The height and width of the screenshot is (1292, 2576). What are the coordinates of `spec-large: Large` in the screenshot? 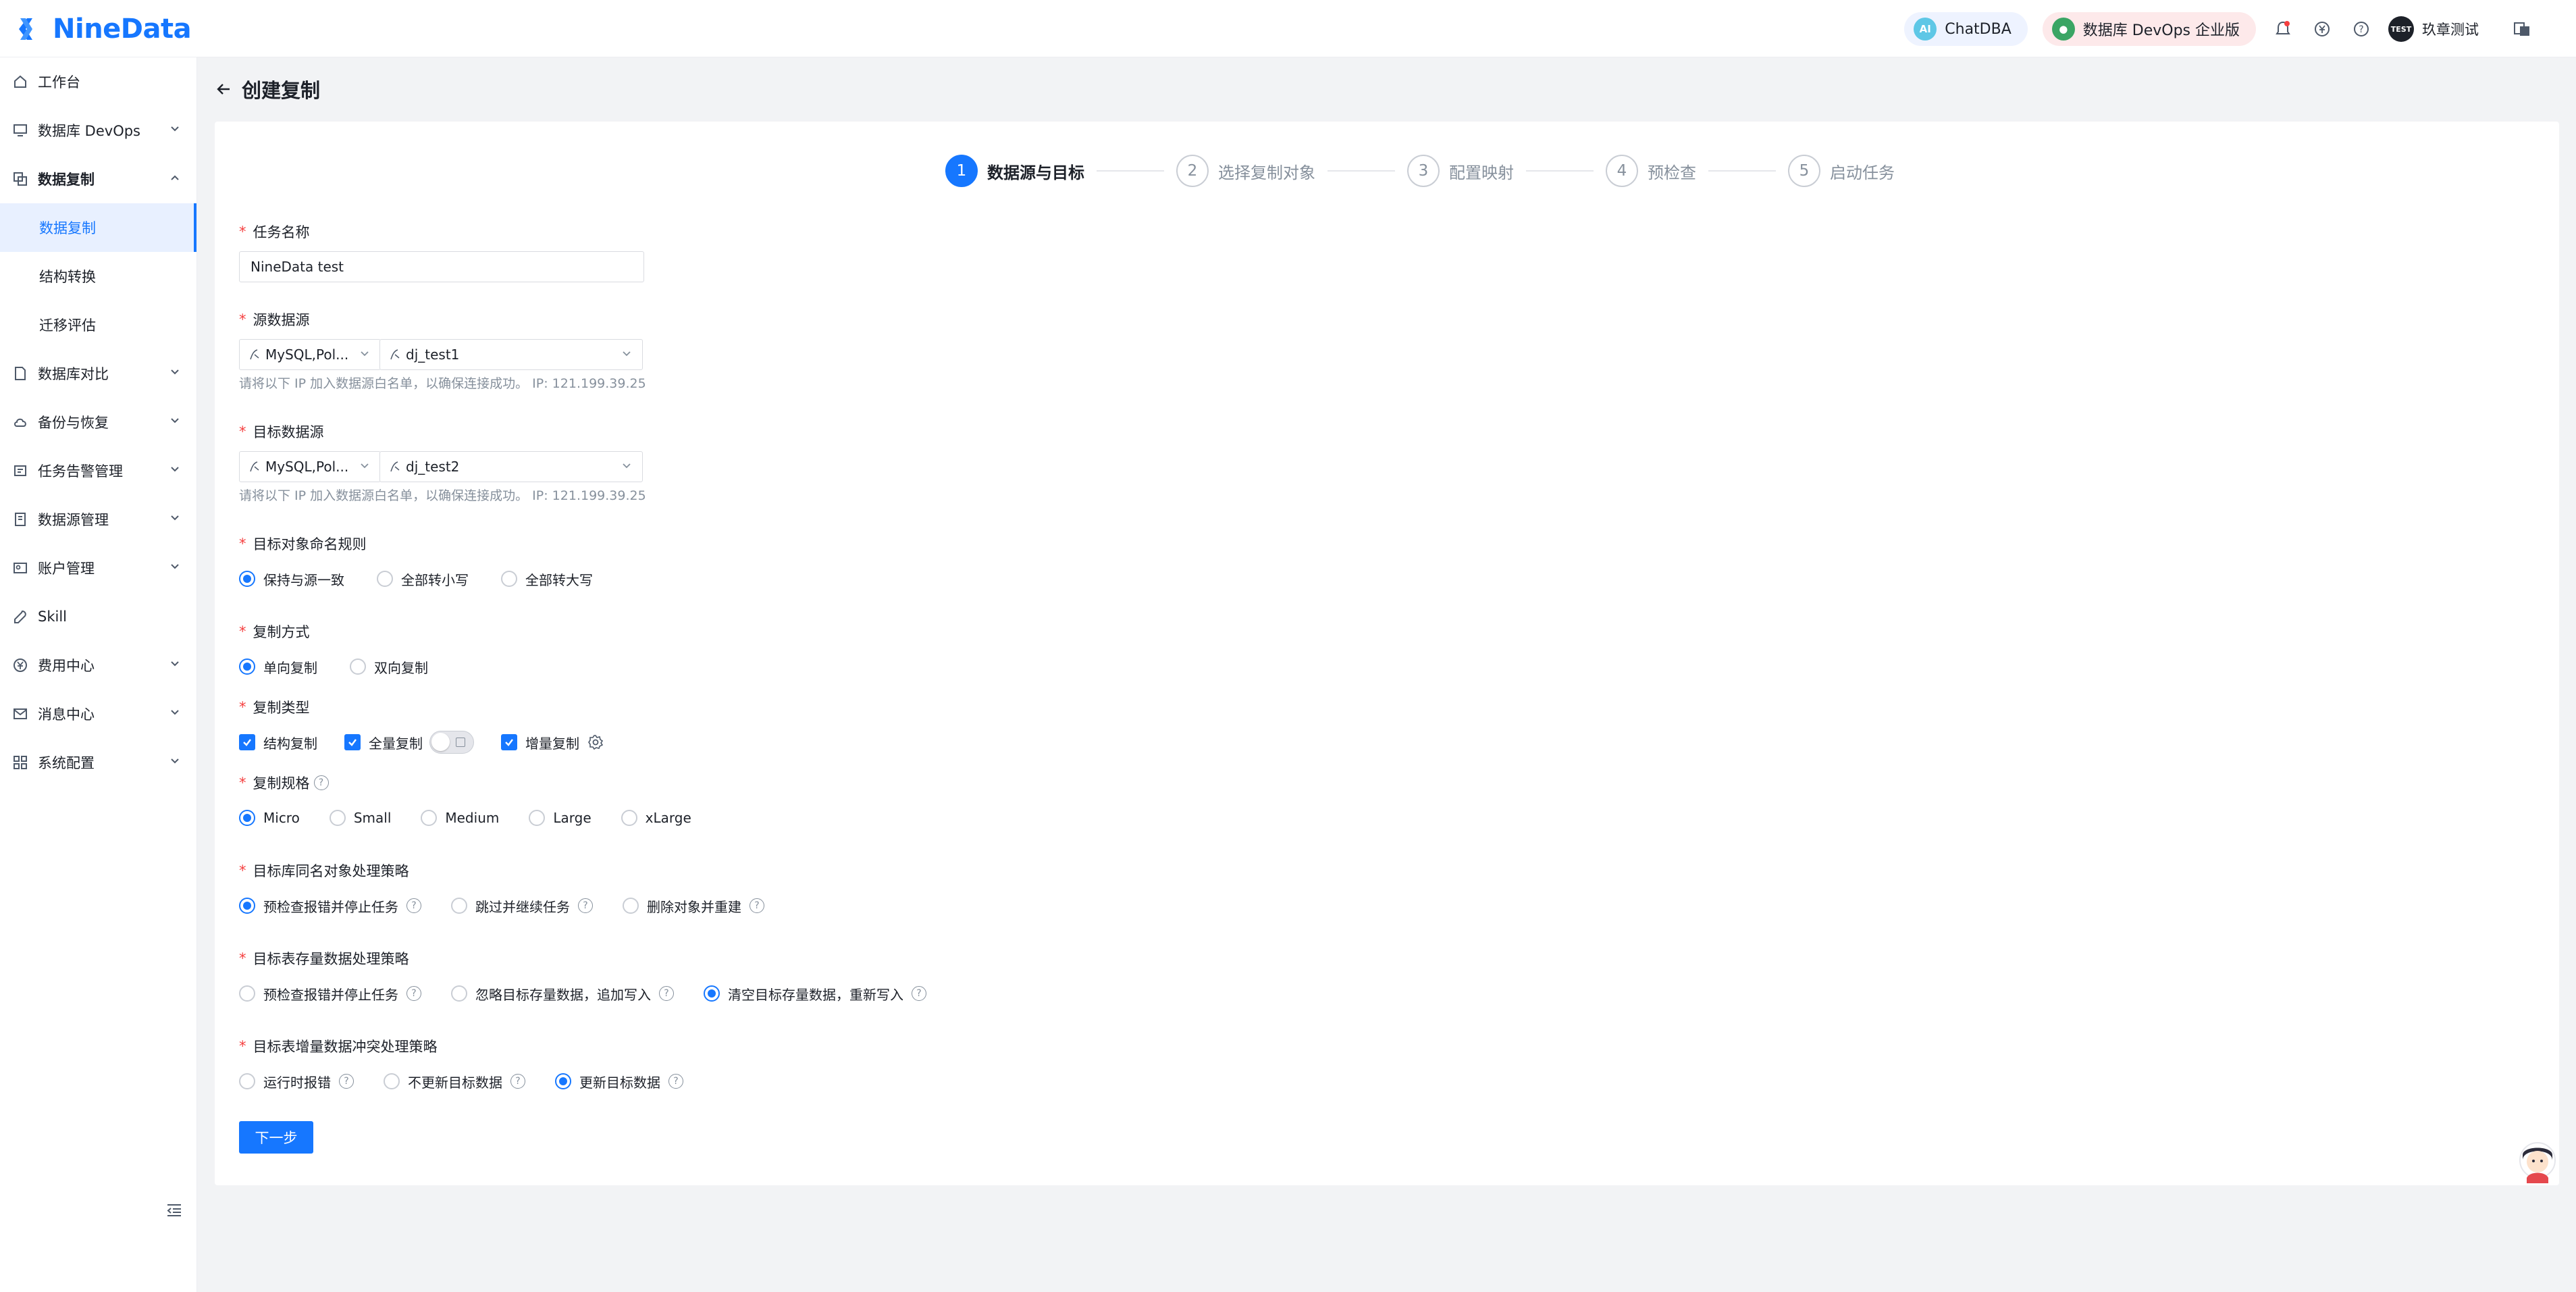 It's located at (560, 818).